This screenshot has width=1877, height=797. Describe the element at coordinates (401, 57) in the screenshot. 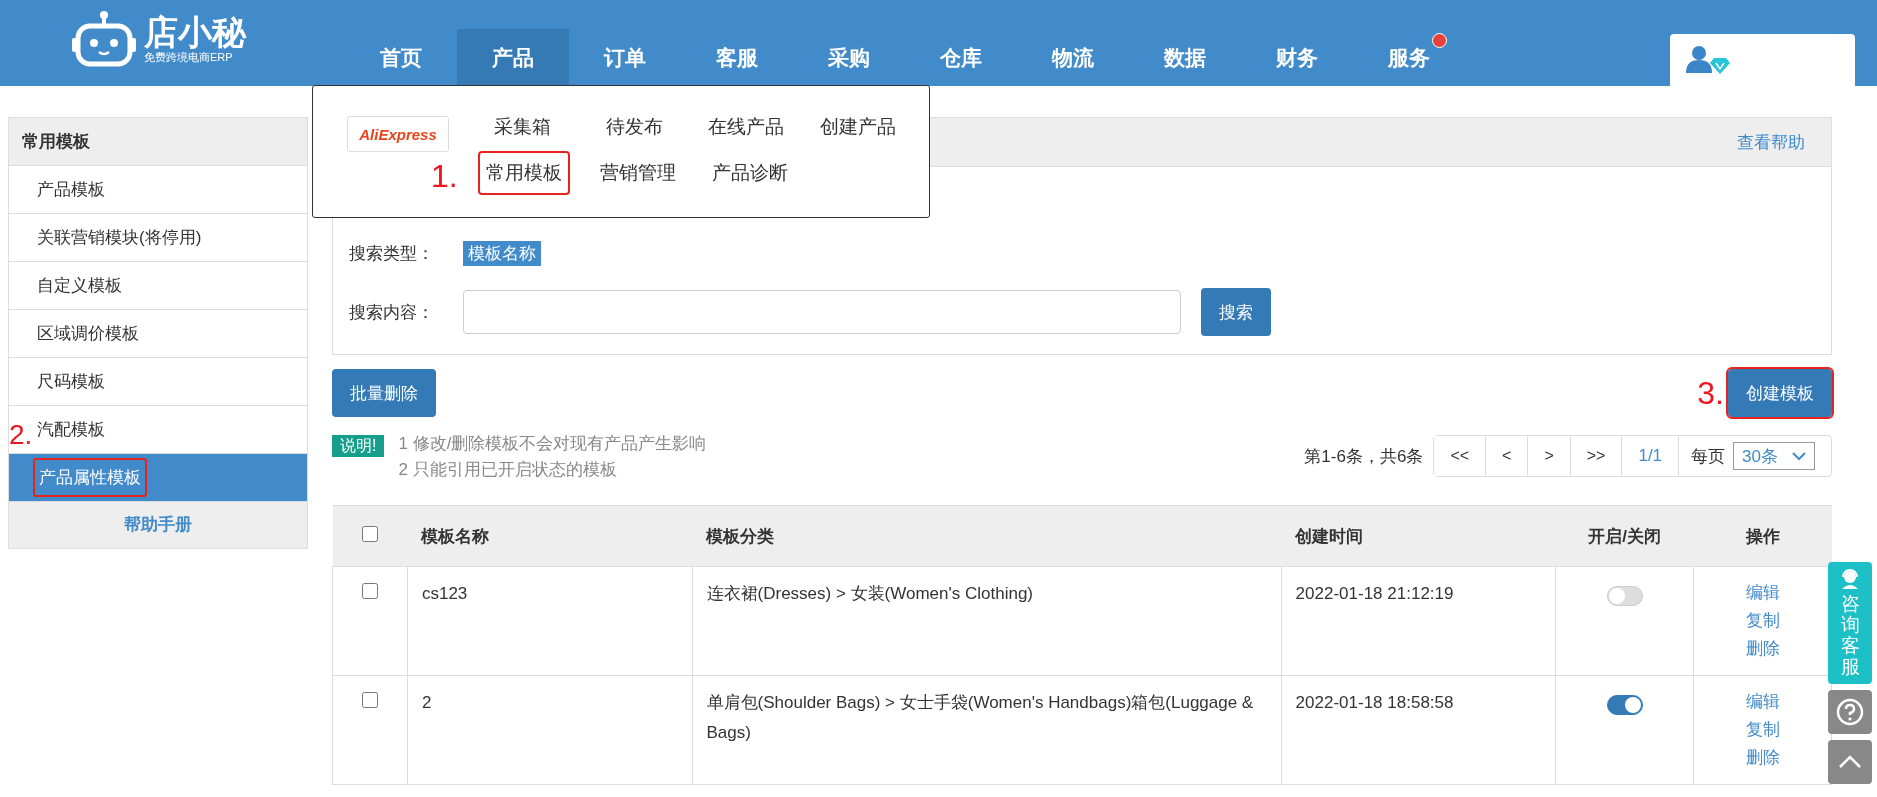

I see `nav-tab: 首页` at that location.